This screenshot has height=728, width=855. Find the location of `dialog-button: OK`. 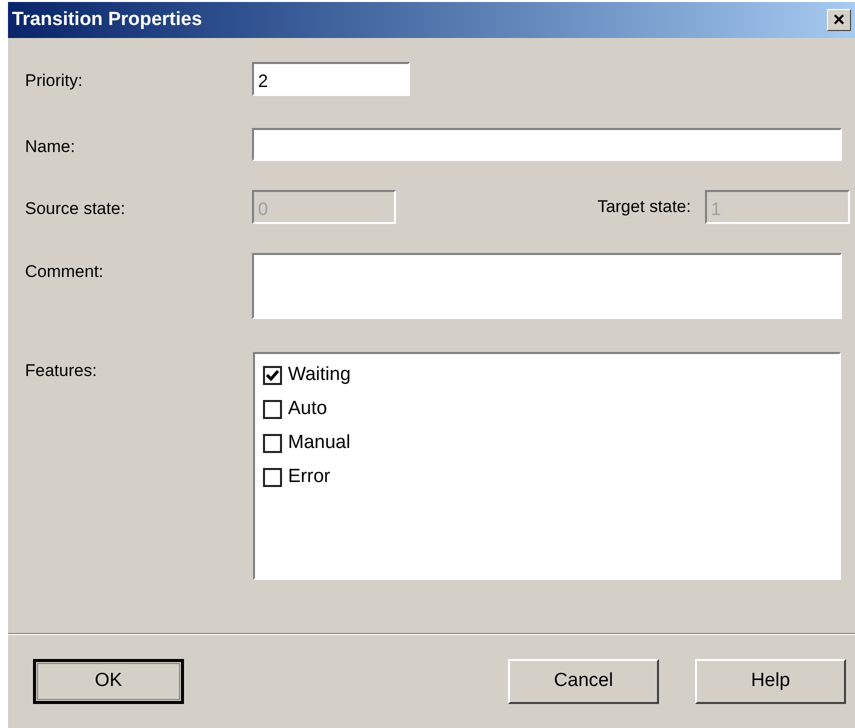

dialog-button: OK is located at coordinates (108, 681).